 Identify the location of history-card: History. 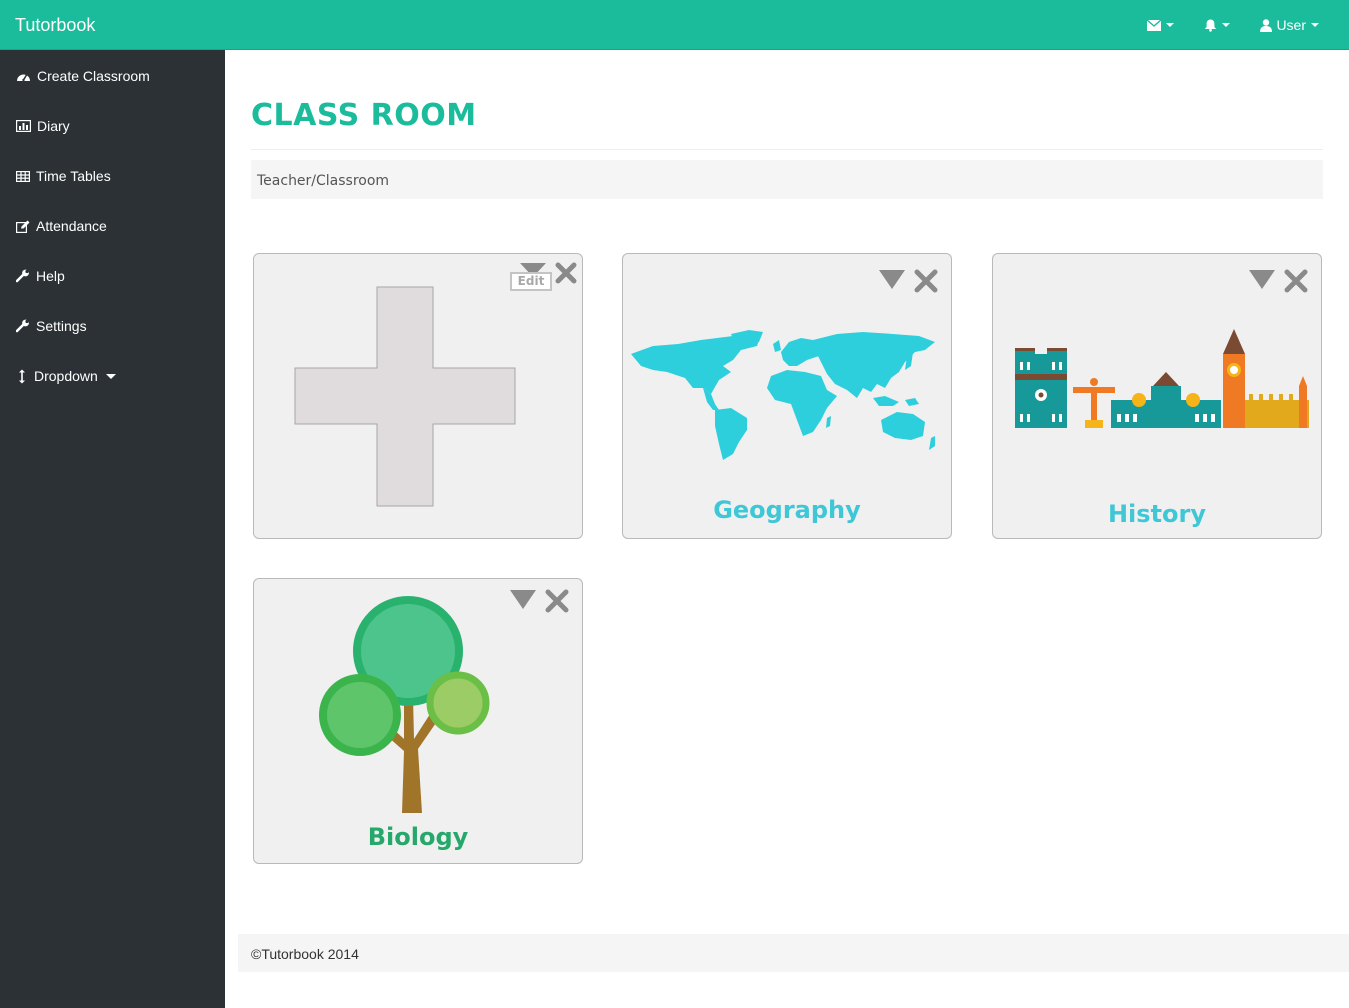
(1157, 396).